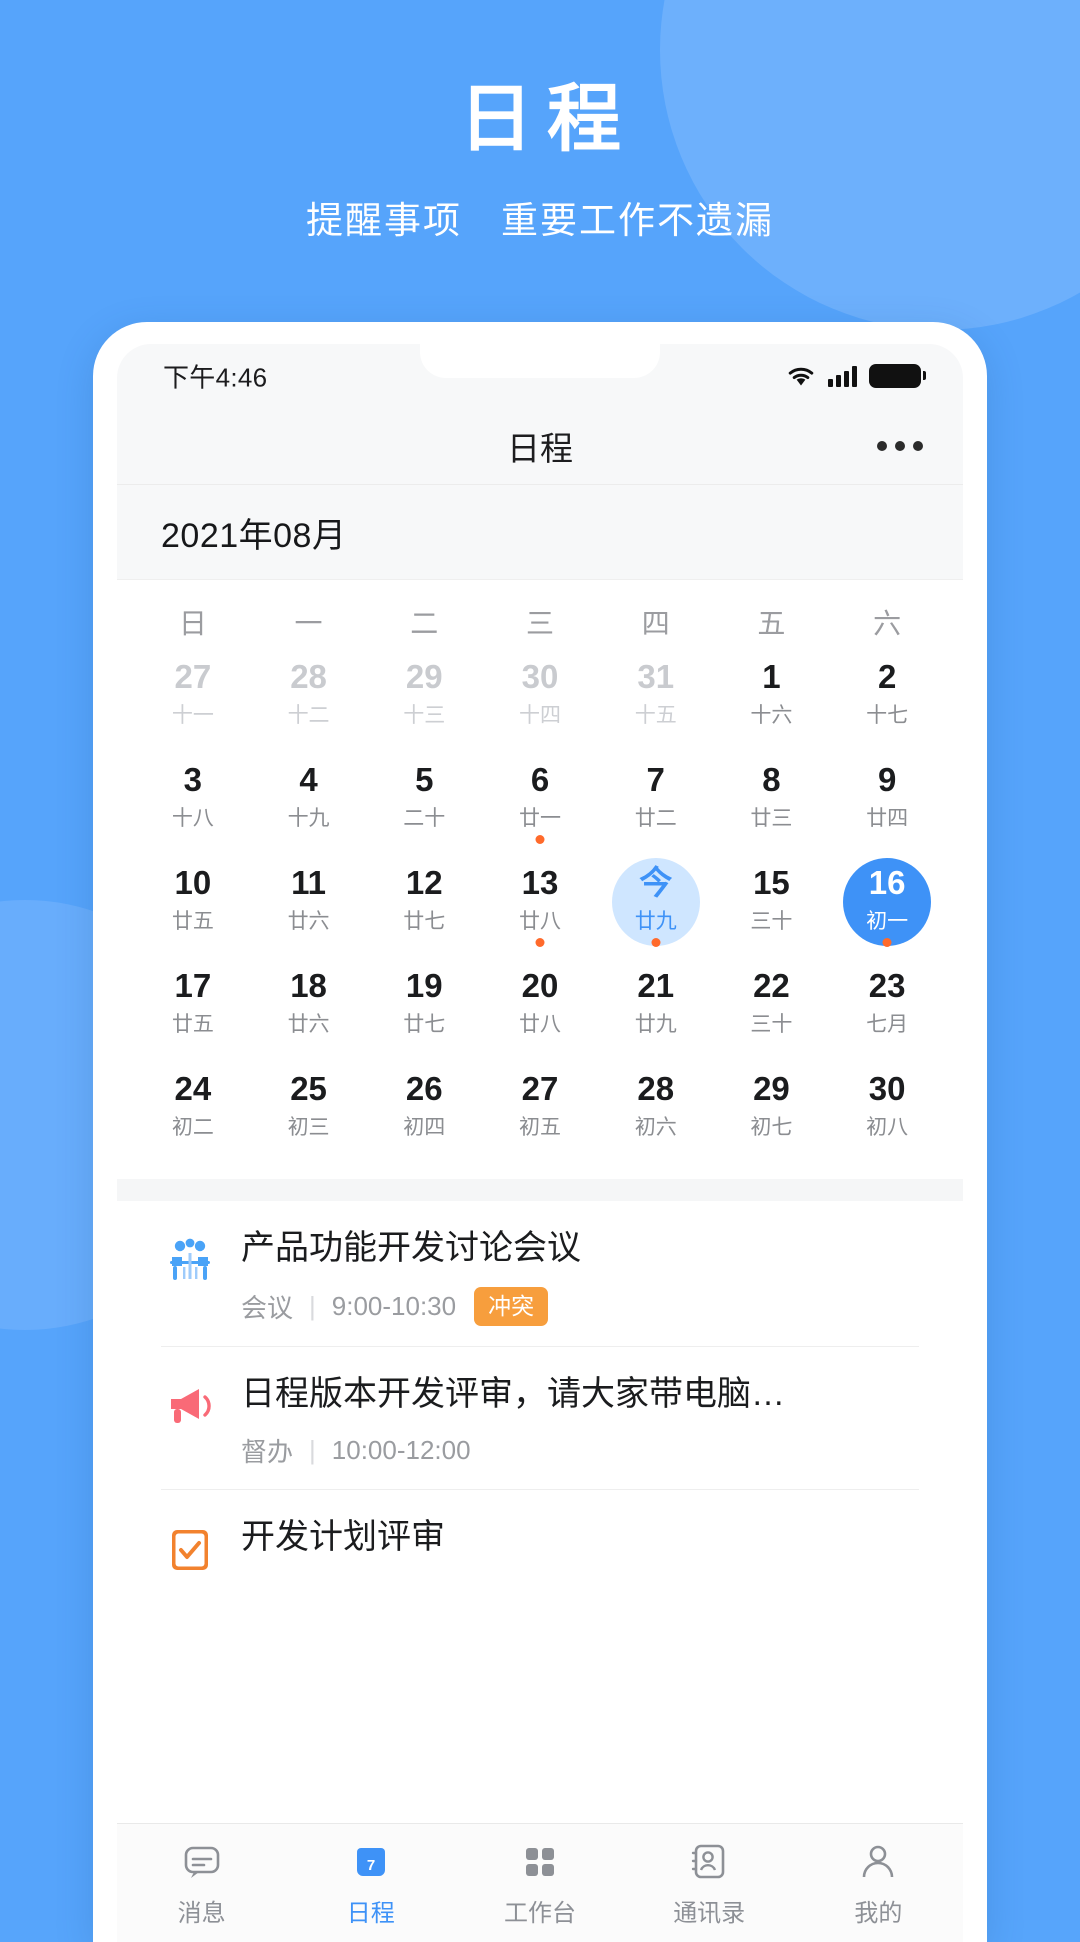  I want to click on calendar-day-cell: 13 廿八, so click(540, 907).